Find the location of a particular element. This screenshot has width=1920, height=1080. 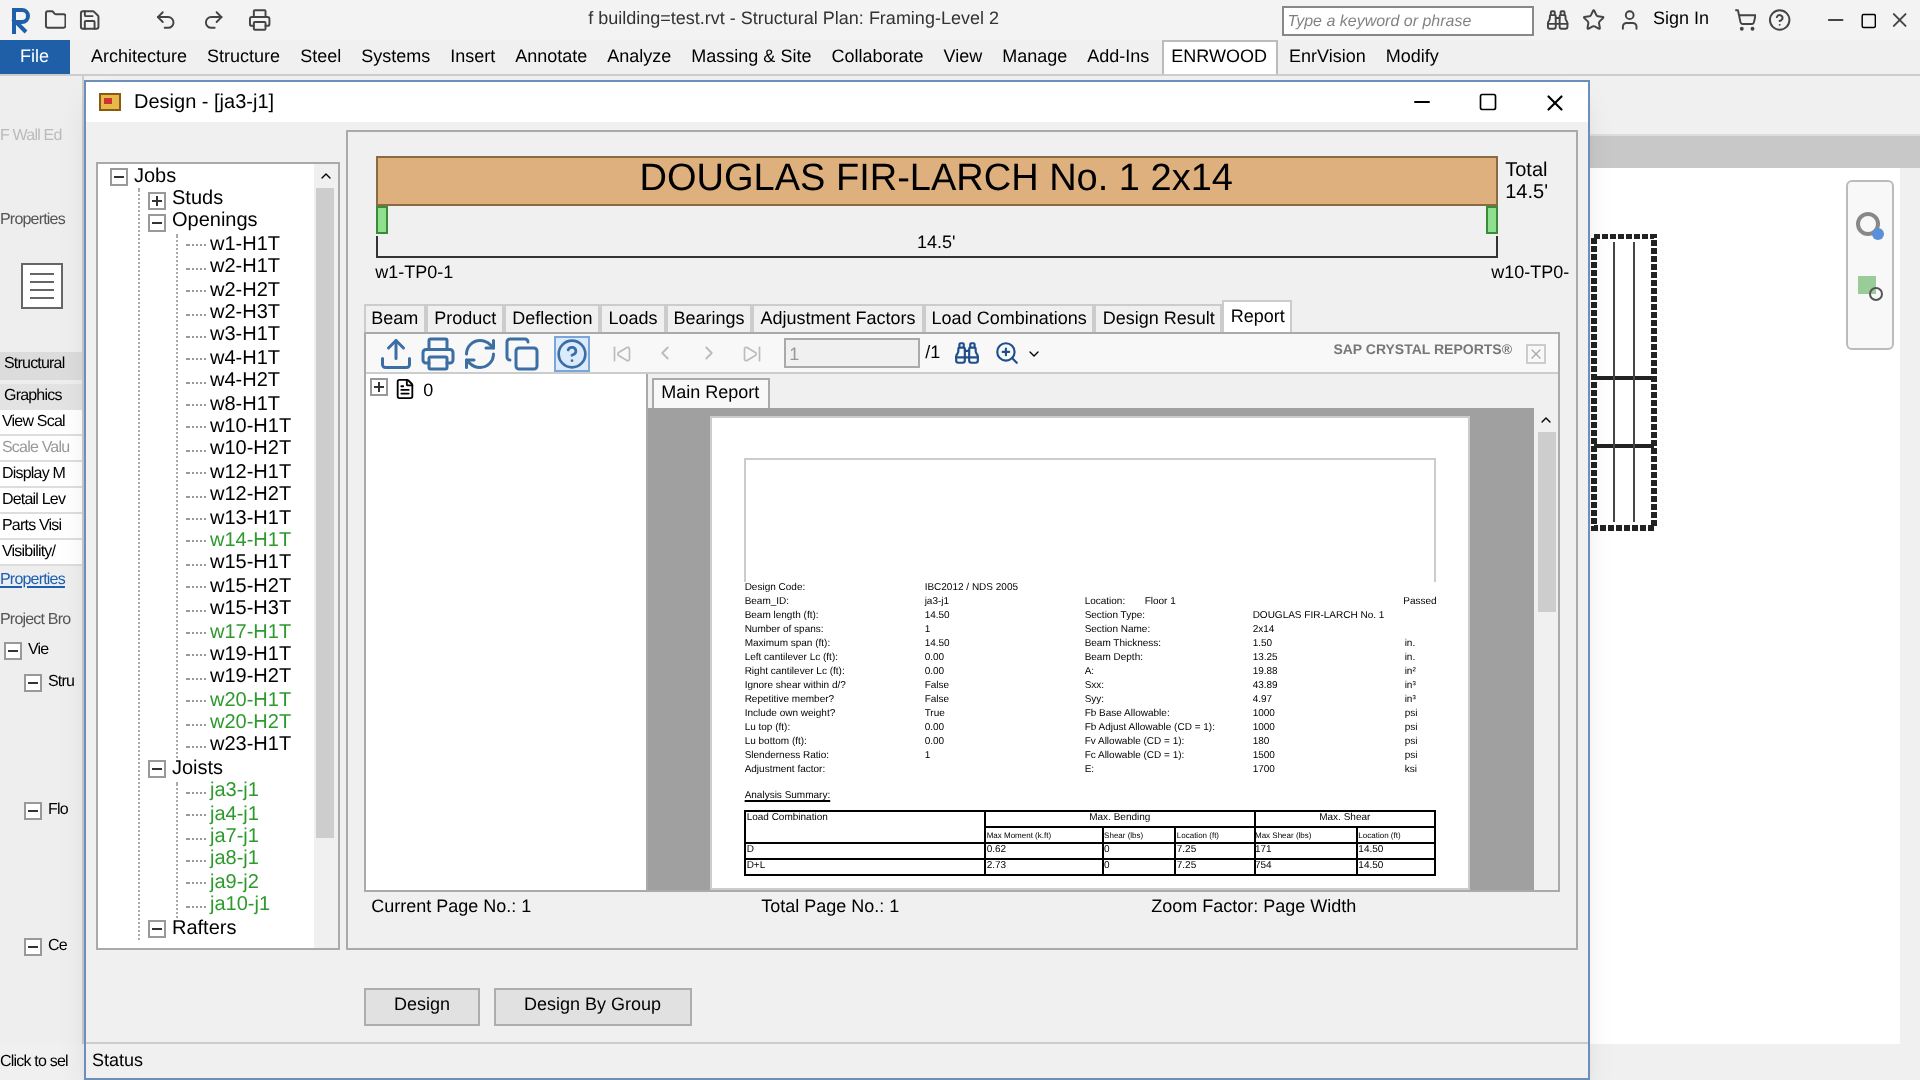

tree-item: w1-H1T is located at coordinates (245, 245).